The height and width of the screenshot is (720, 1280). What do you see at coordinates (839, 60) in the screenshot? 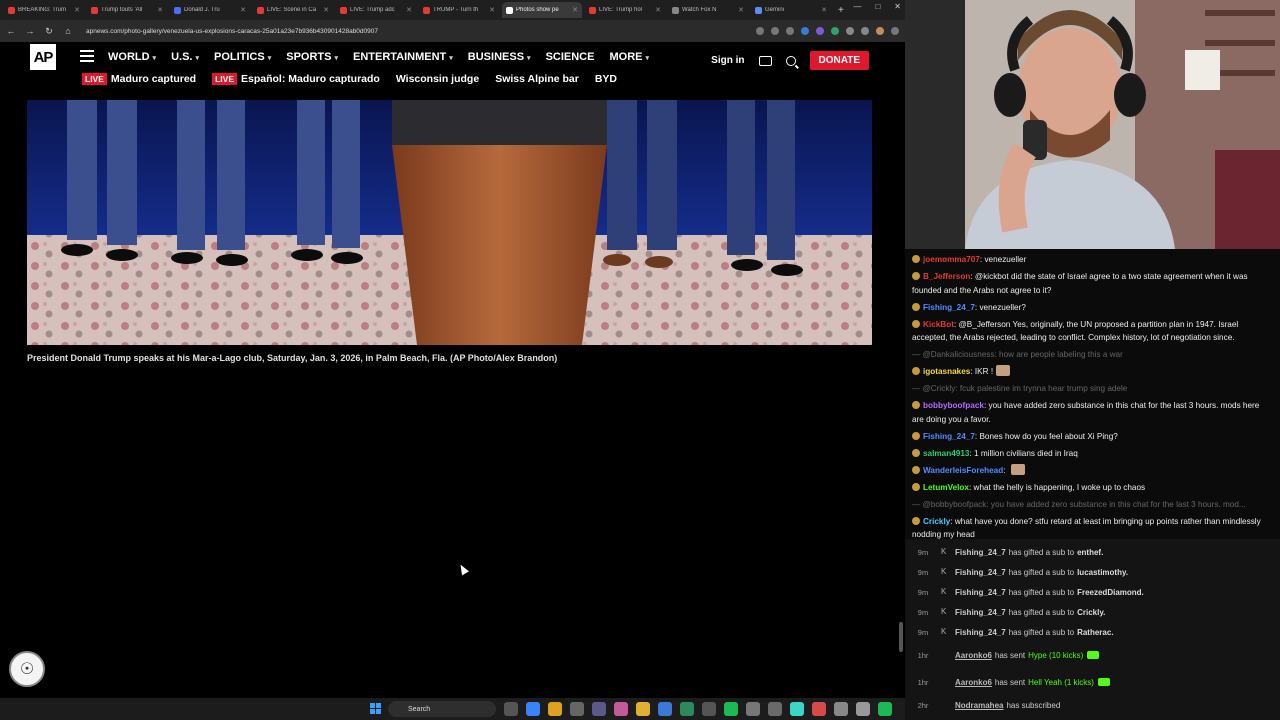
I see `donate-button: DONATE` at bounding box center [839, 60].